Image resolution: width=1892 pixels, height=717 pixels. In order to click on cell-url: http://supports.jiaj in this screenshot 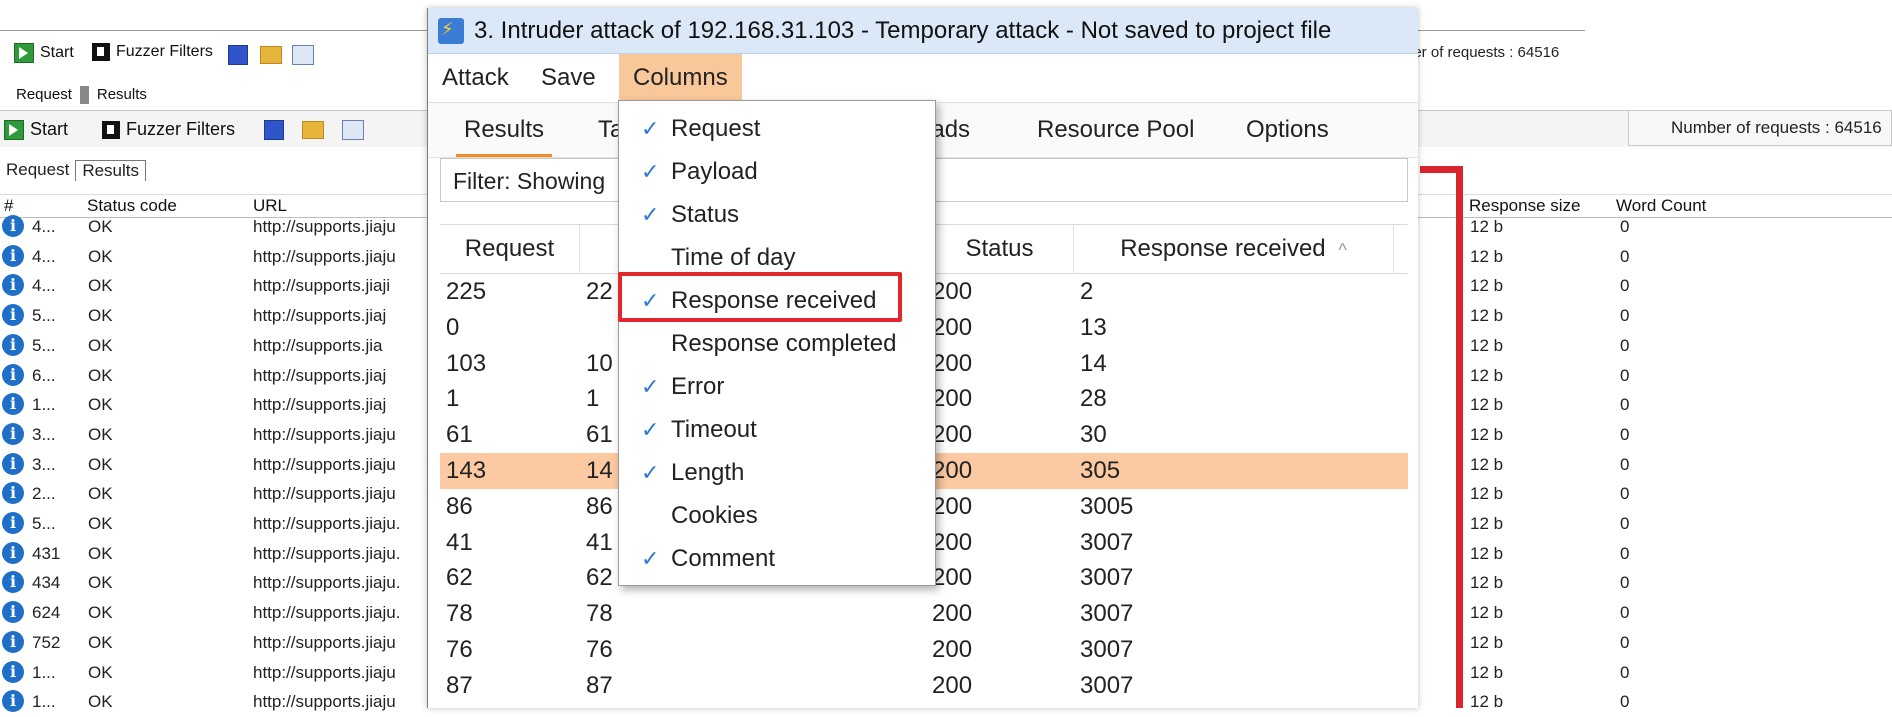, I will do `click(320, 405)`.